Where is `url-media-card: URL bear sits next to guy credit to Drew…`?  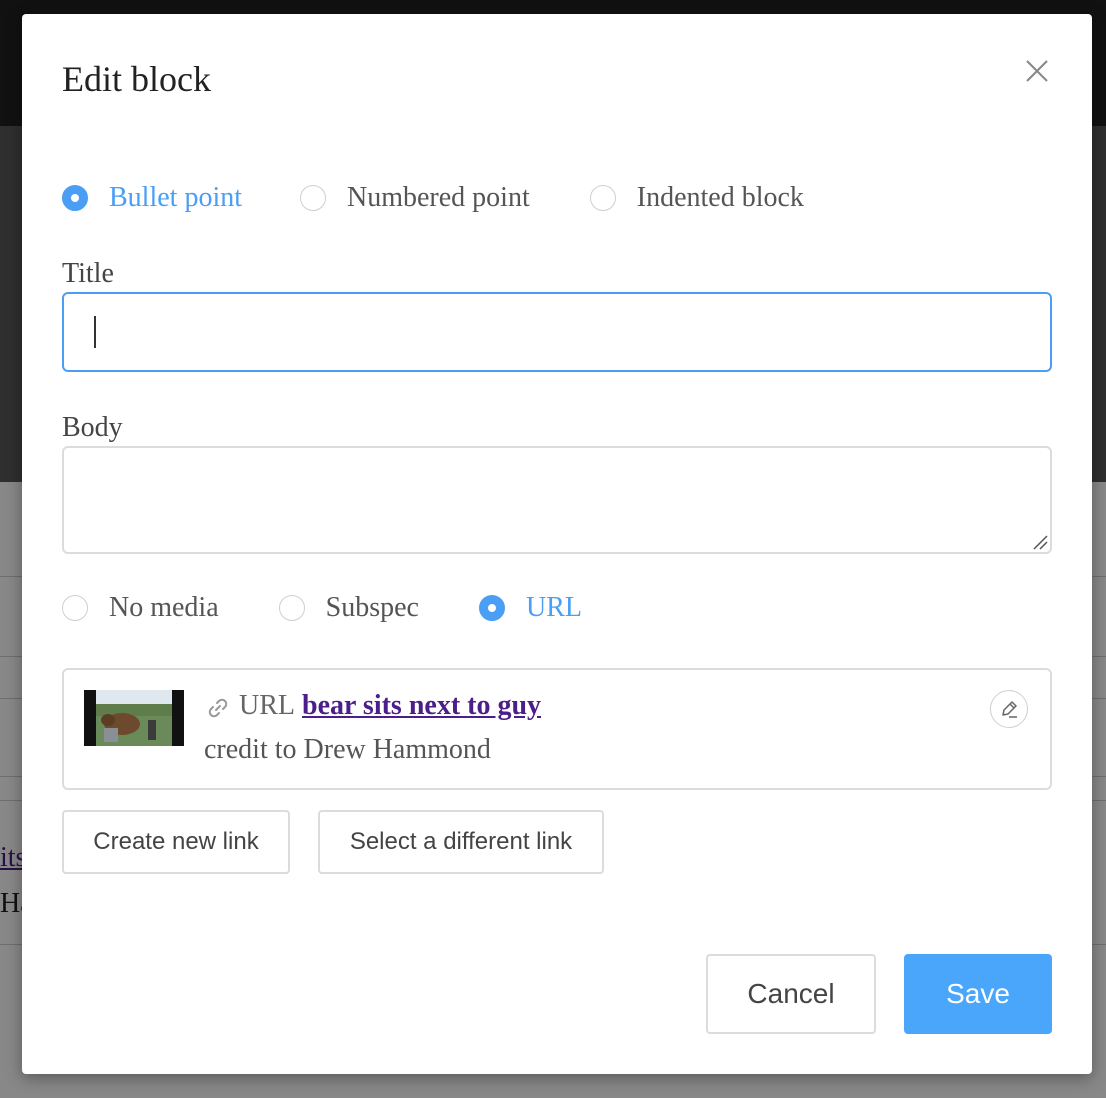 url-media-card: URL bear sits next to guy credit to Drew… is located at coordinates (557, 729).